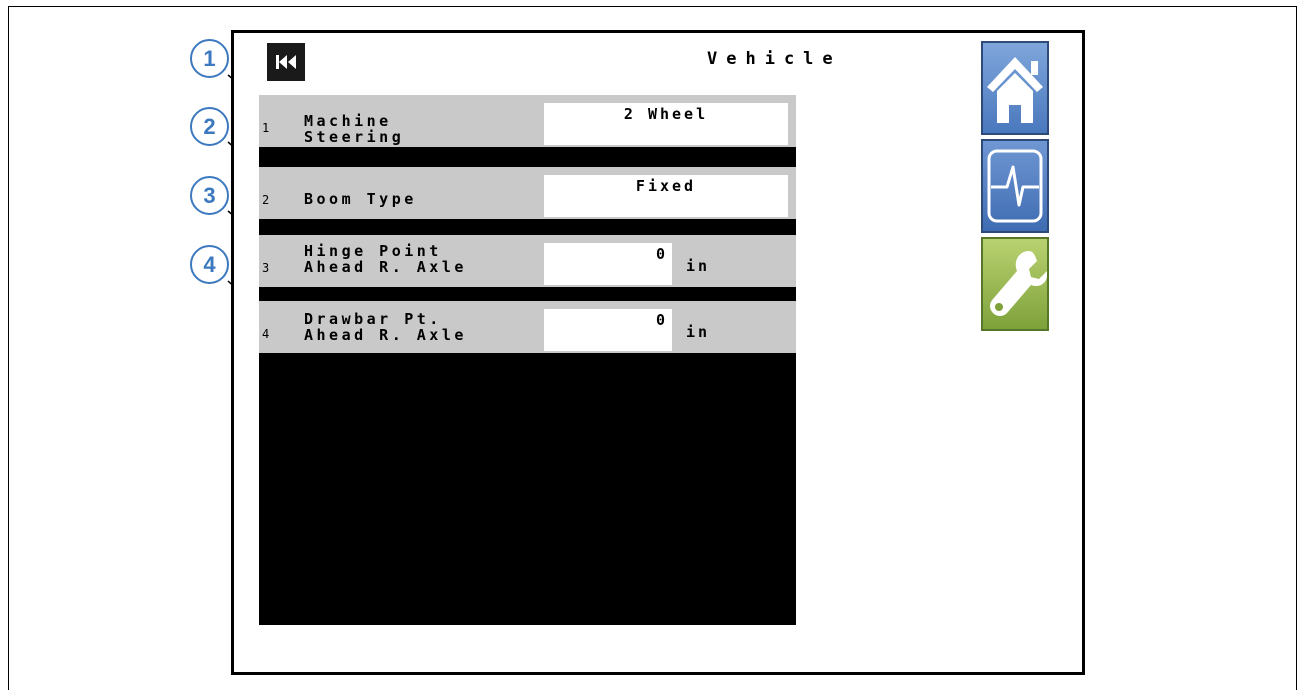 This screenshot has height=692, width=1304. I want to click on hinge-point-value: 0, so click(608, 264).